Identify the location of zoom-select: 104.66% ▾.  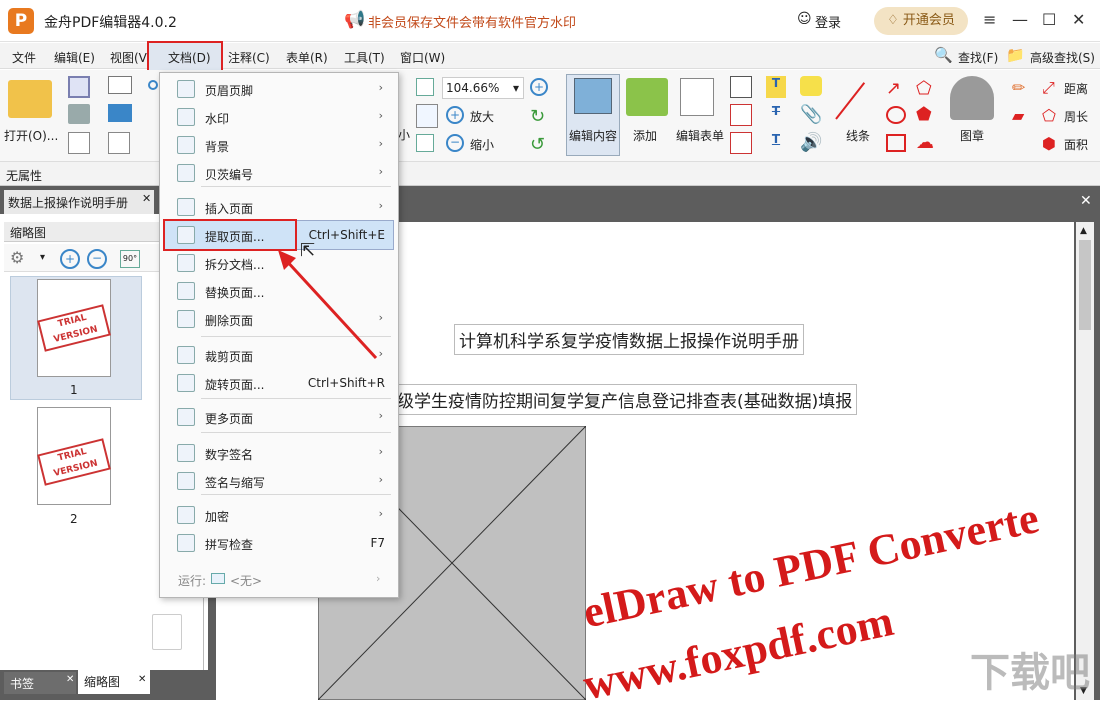
(483, 88).